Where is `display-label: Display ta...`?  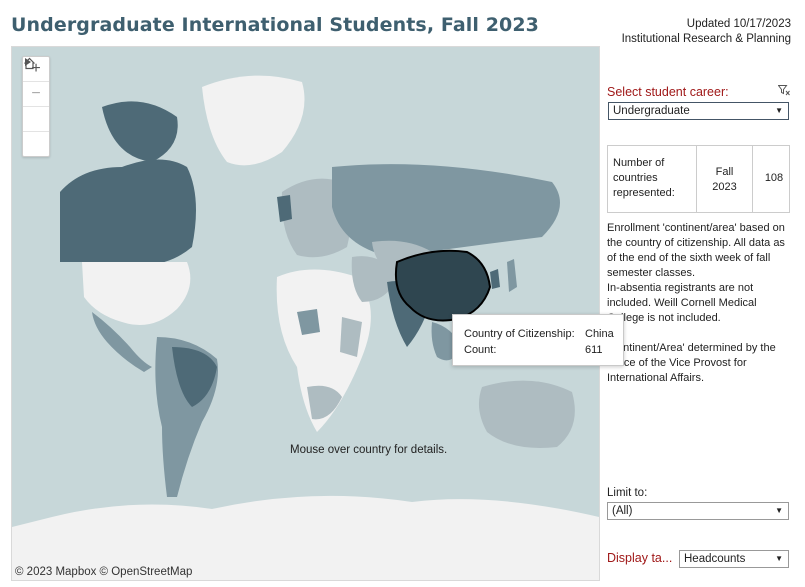
display-label: Display ta... is located at coordinates (639, 558).